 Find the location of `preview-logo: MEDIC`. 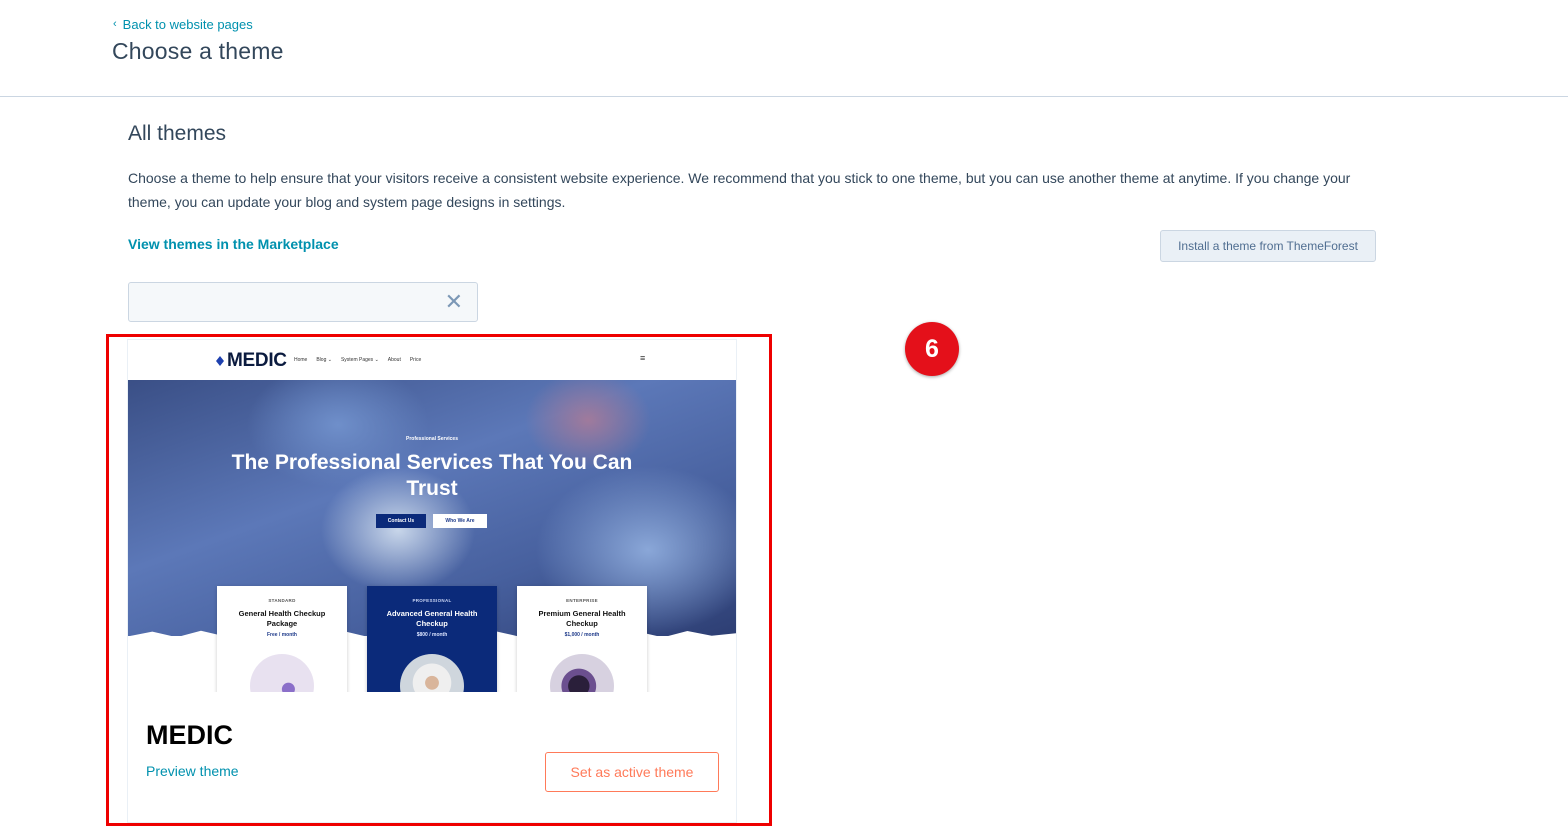

preview-logo: MEDIC is located at coordinates (251, 361).